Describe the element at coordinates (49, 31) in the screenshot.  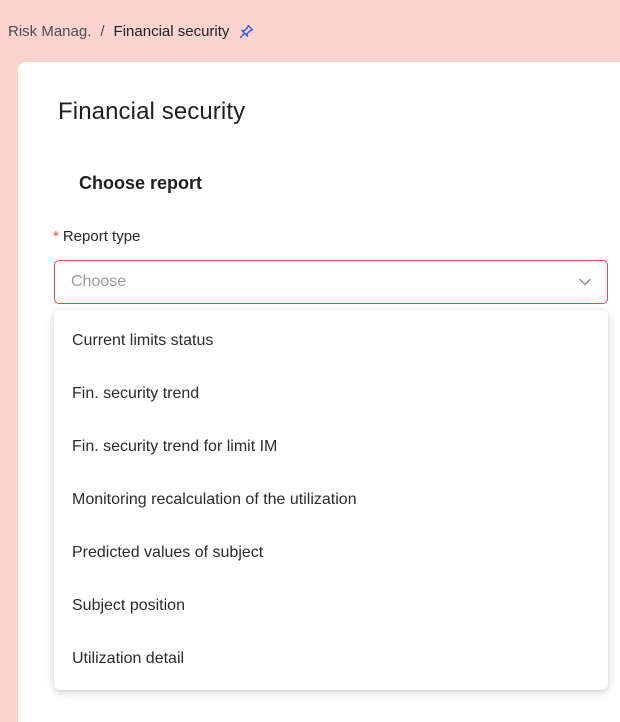
I see `breadcrumb-link-risk-management: Risk Manag.` at that location.